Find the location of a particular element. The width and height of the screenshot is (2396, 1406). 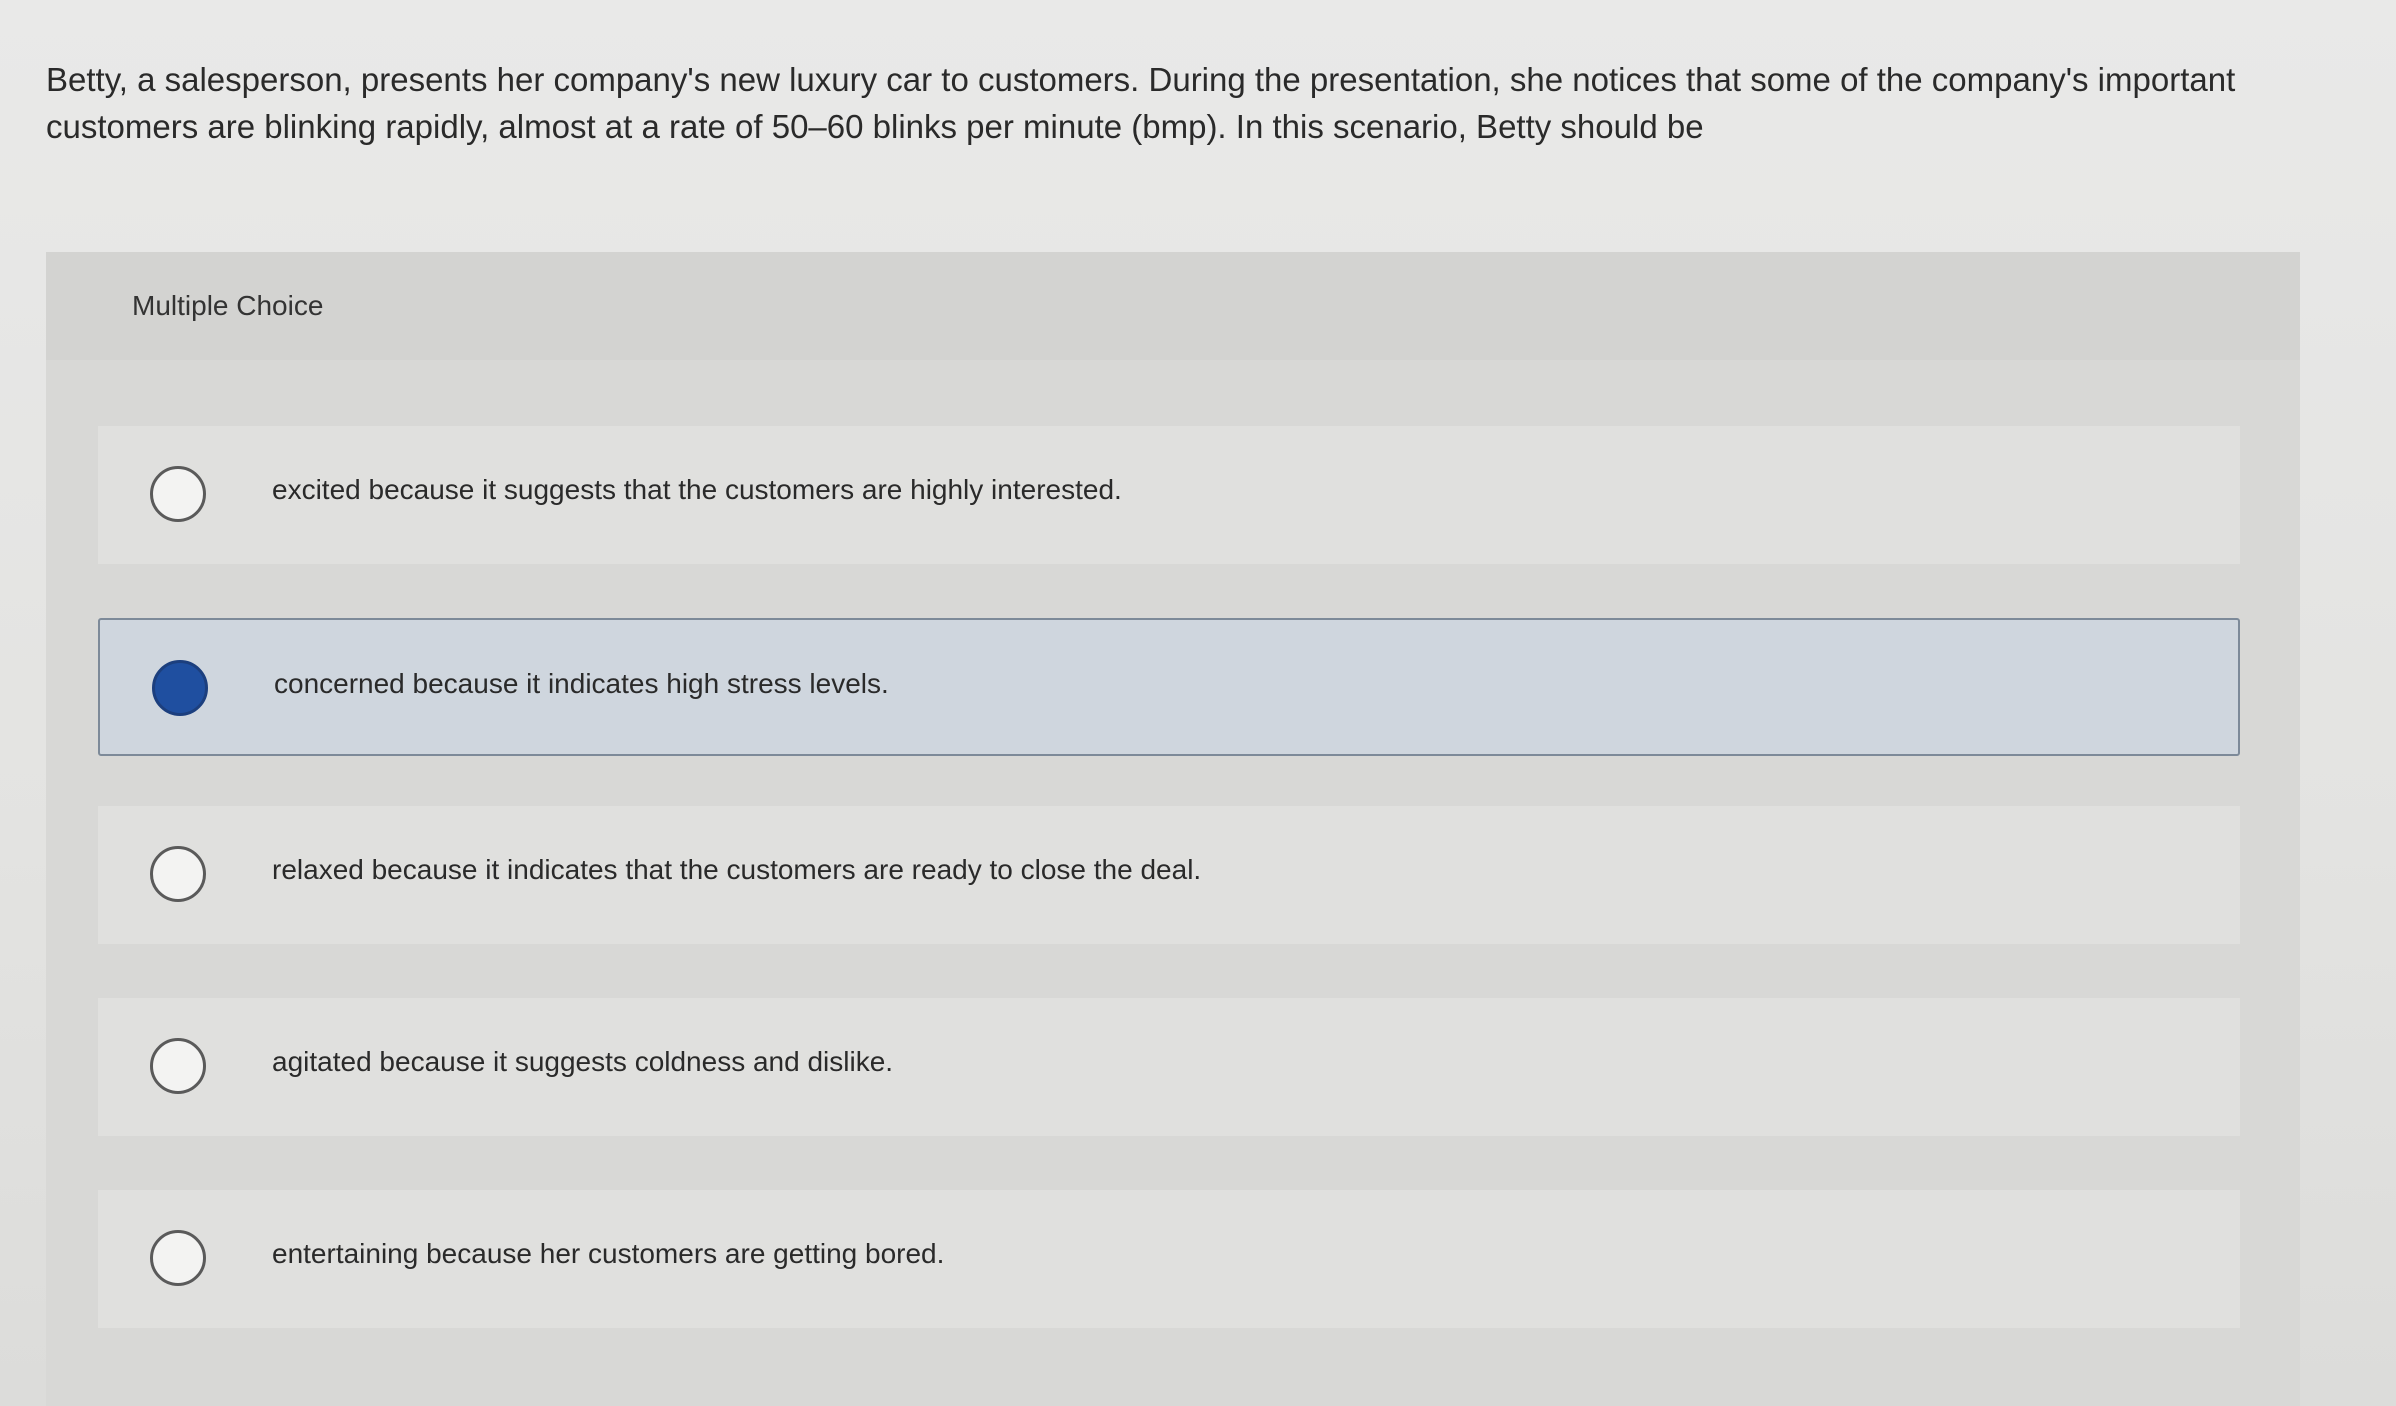

radio-button-selected-icon is located at coordinates (180, 688).